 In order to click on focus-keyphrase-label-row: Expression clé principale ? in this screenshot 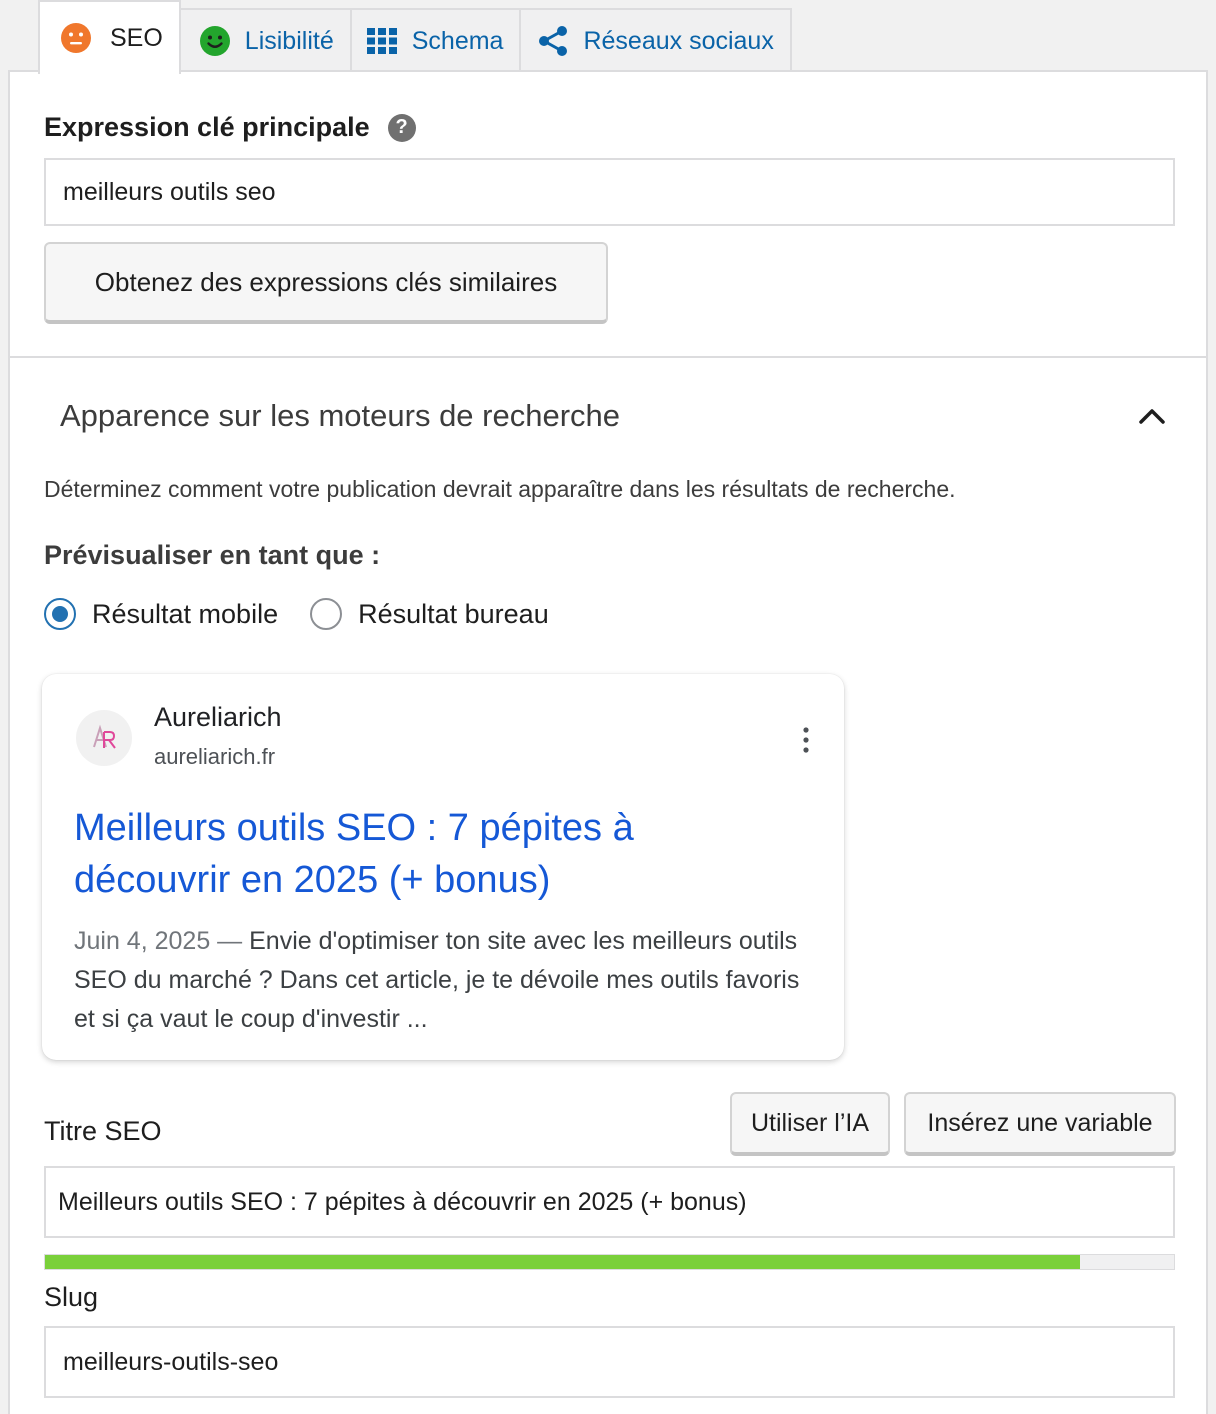, I will do `click(230, 127)`.